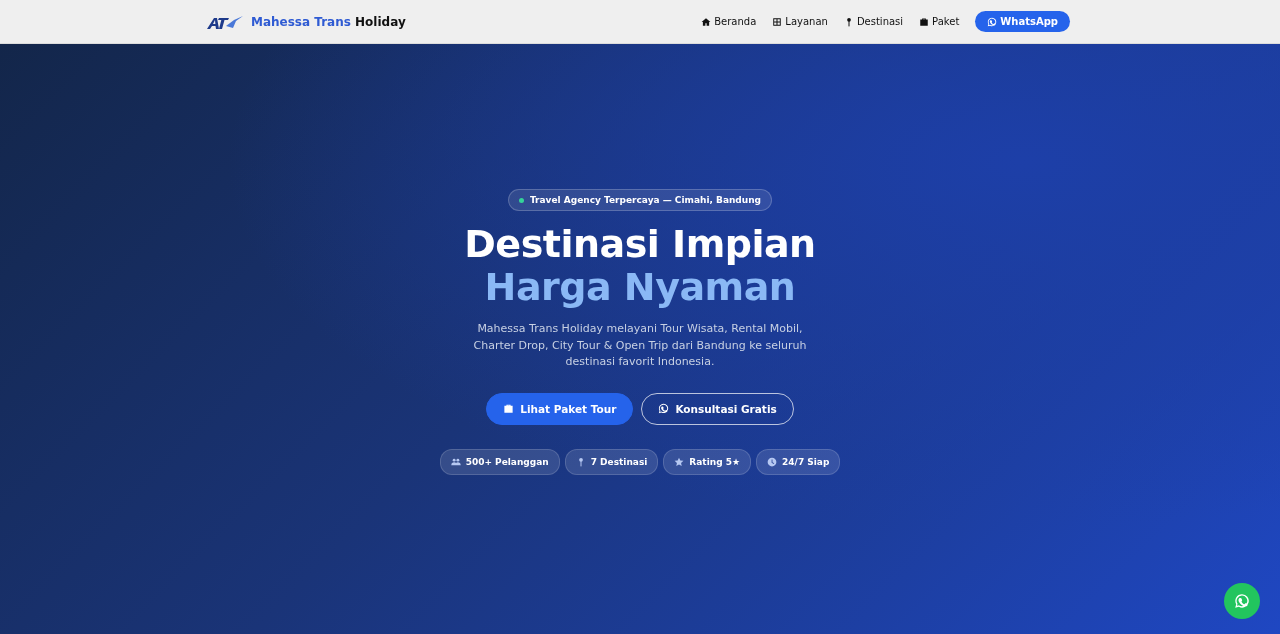  Describe the element at coordinates (328, 21) in the screenshot. I see `brand-name: Mahessa Trans Holiday` at that location.